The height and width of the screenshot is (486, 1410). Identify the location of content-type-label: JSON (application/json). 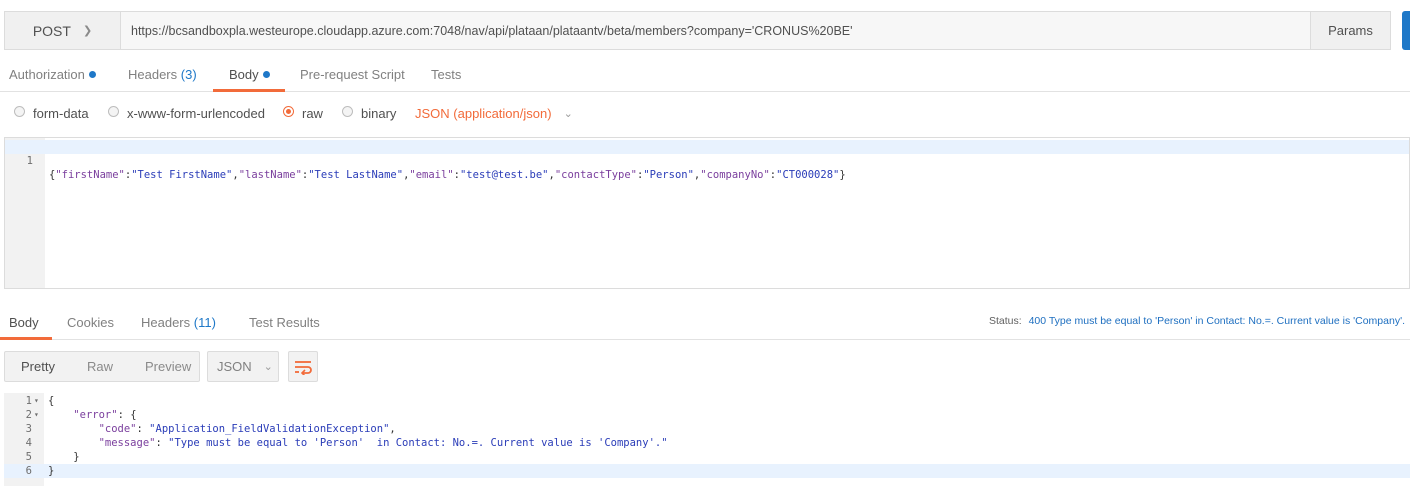
(483, 113).